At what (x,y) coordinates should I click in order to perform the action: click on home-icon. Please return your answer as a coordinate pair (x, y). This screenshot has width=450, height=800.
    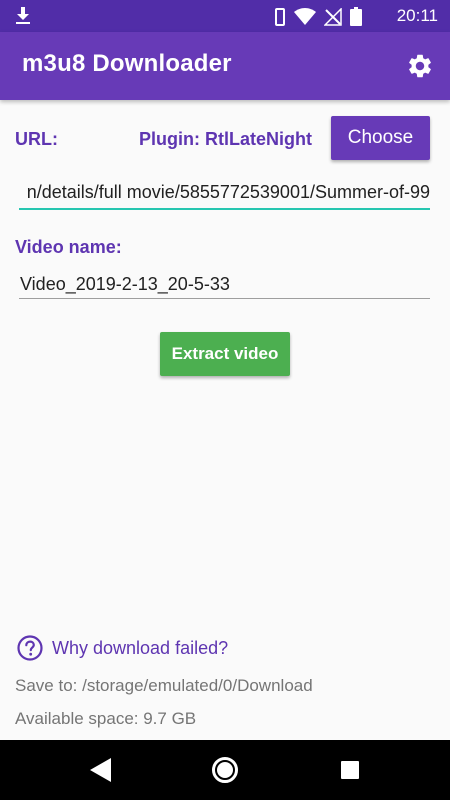
    Looking at the image, I should click on (225, 770).